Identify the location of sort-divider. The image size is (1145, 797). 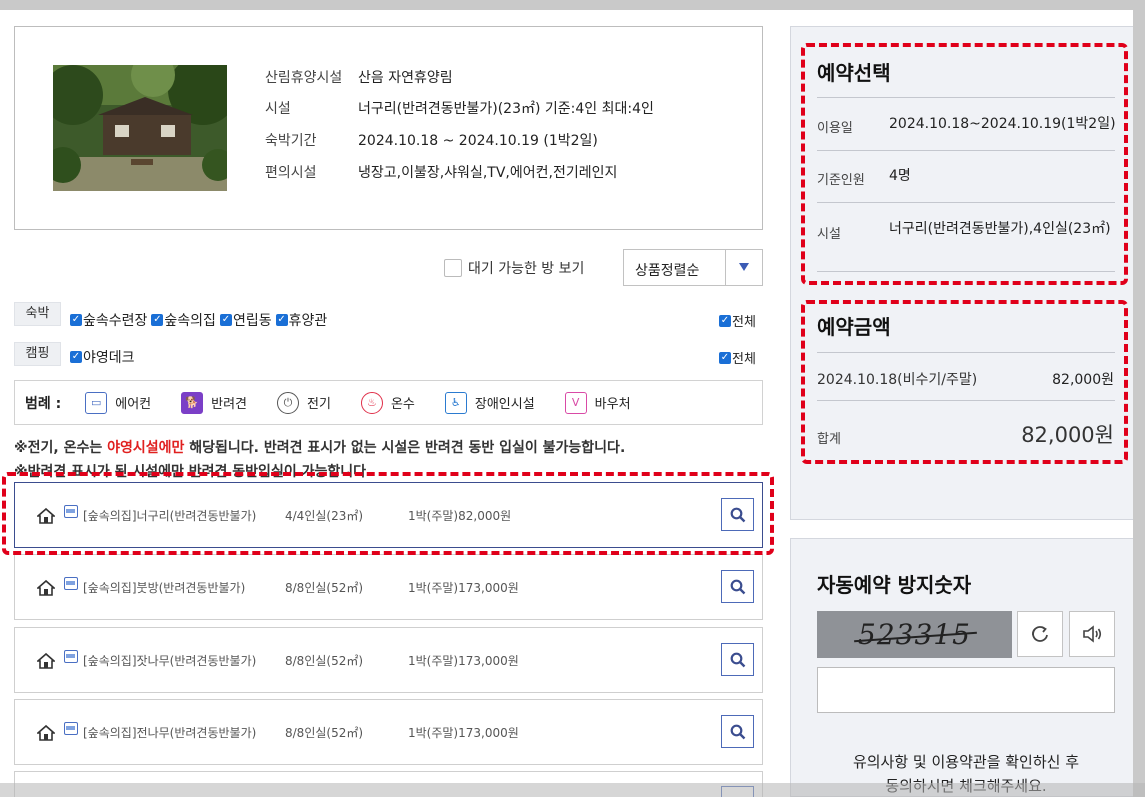
(725, 267).